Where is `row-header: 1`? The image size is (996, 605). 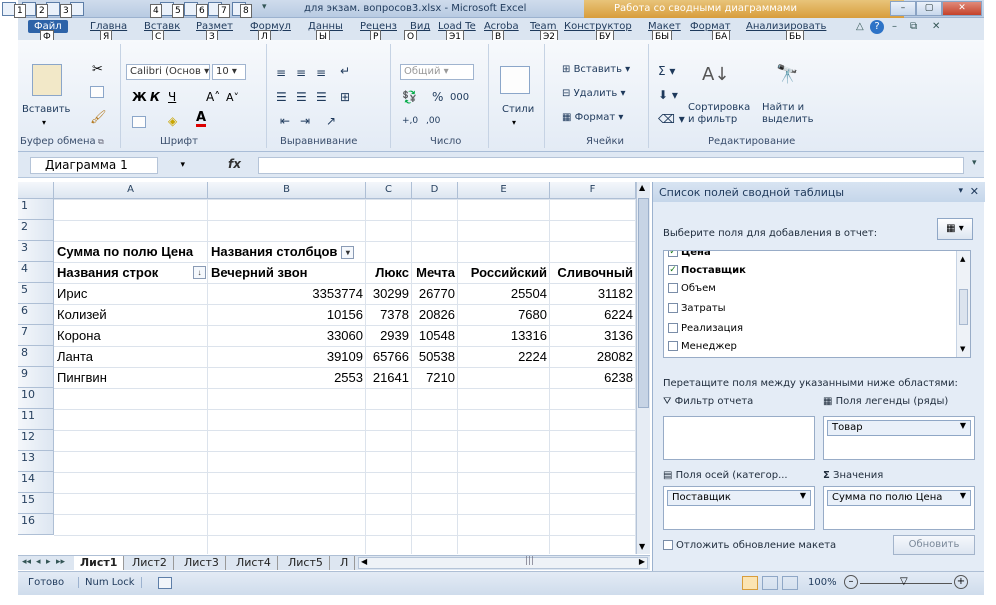
row-header: 1 is located at coordinates (36, 209).